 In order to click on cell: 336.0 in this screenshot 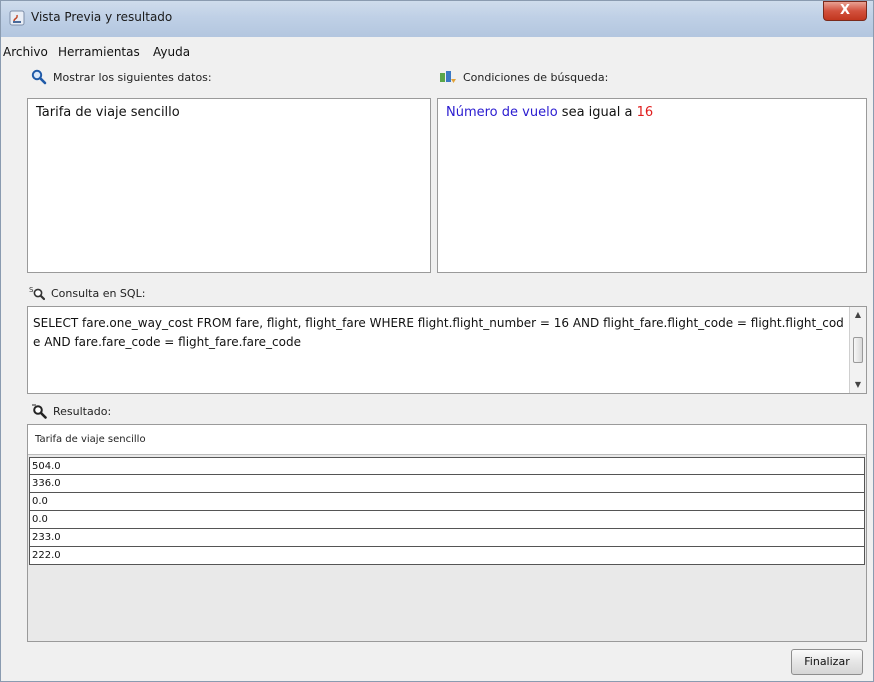, I will do `click(46, 483)`.